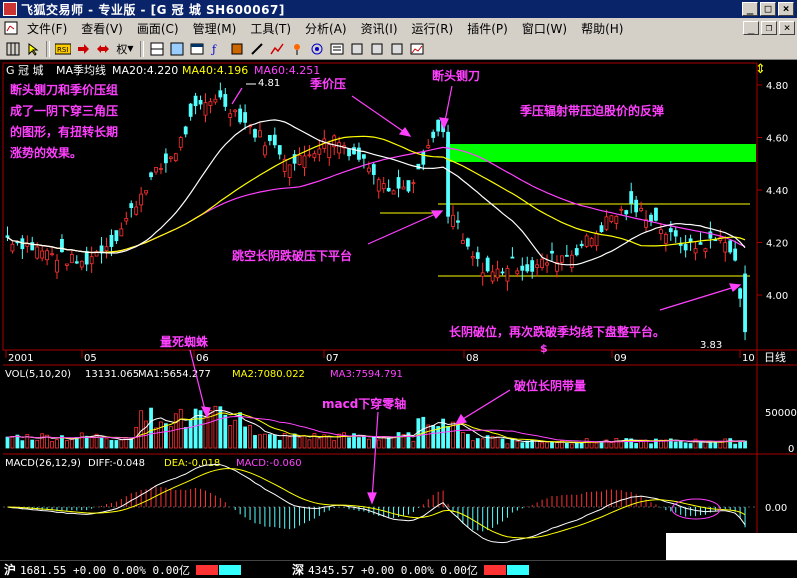  Describe the element at coordinates (63, 49) in the screenshot. I see `rsi-icon: RSI` at that location.